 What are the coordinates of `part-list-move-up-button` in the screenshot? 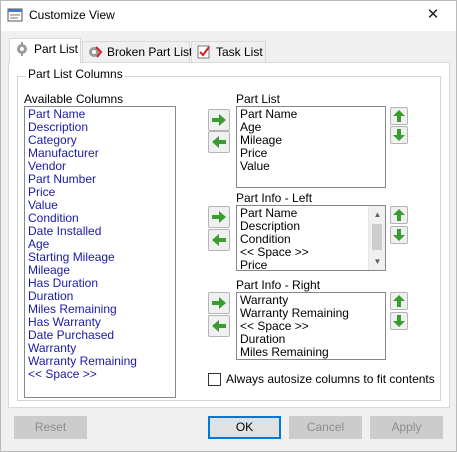 It's located at (399, 116).